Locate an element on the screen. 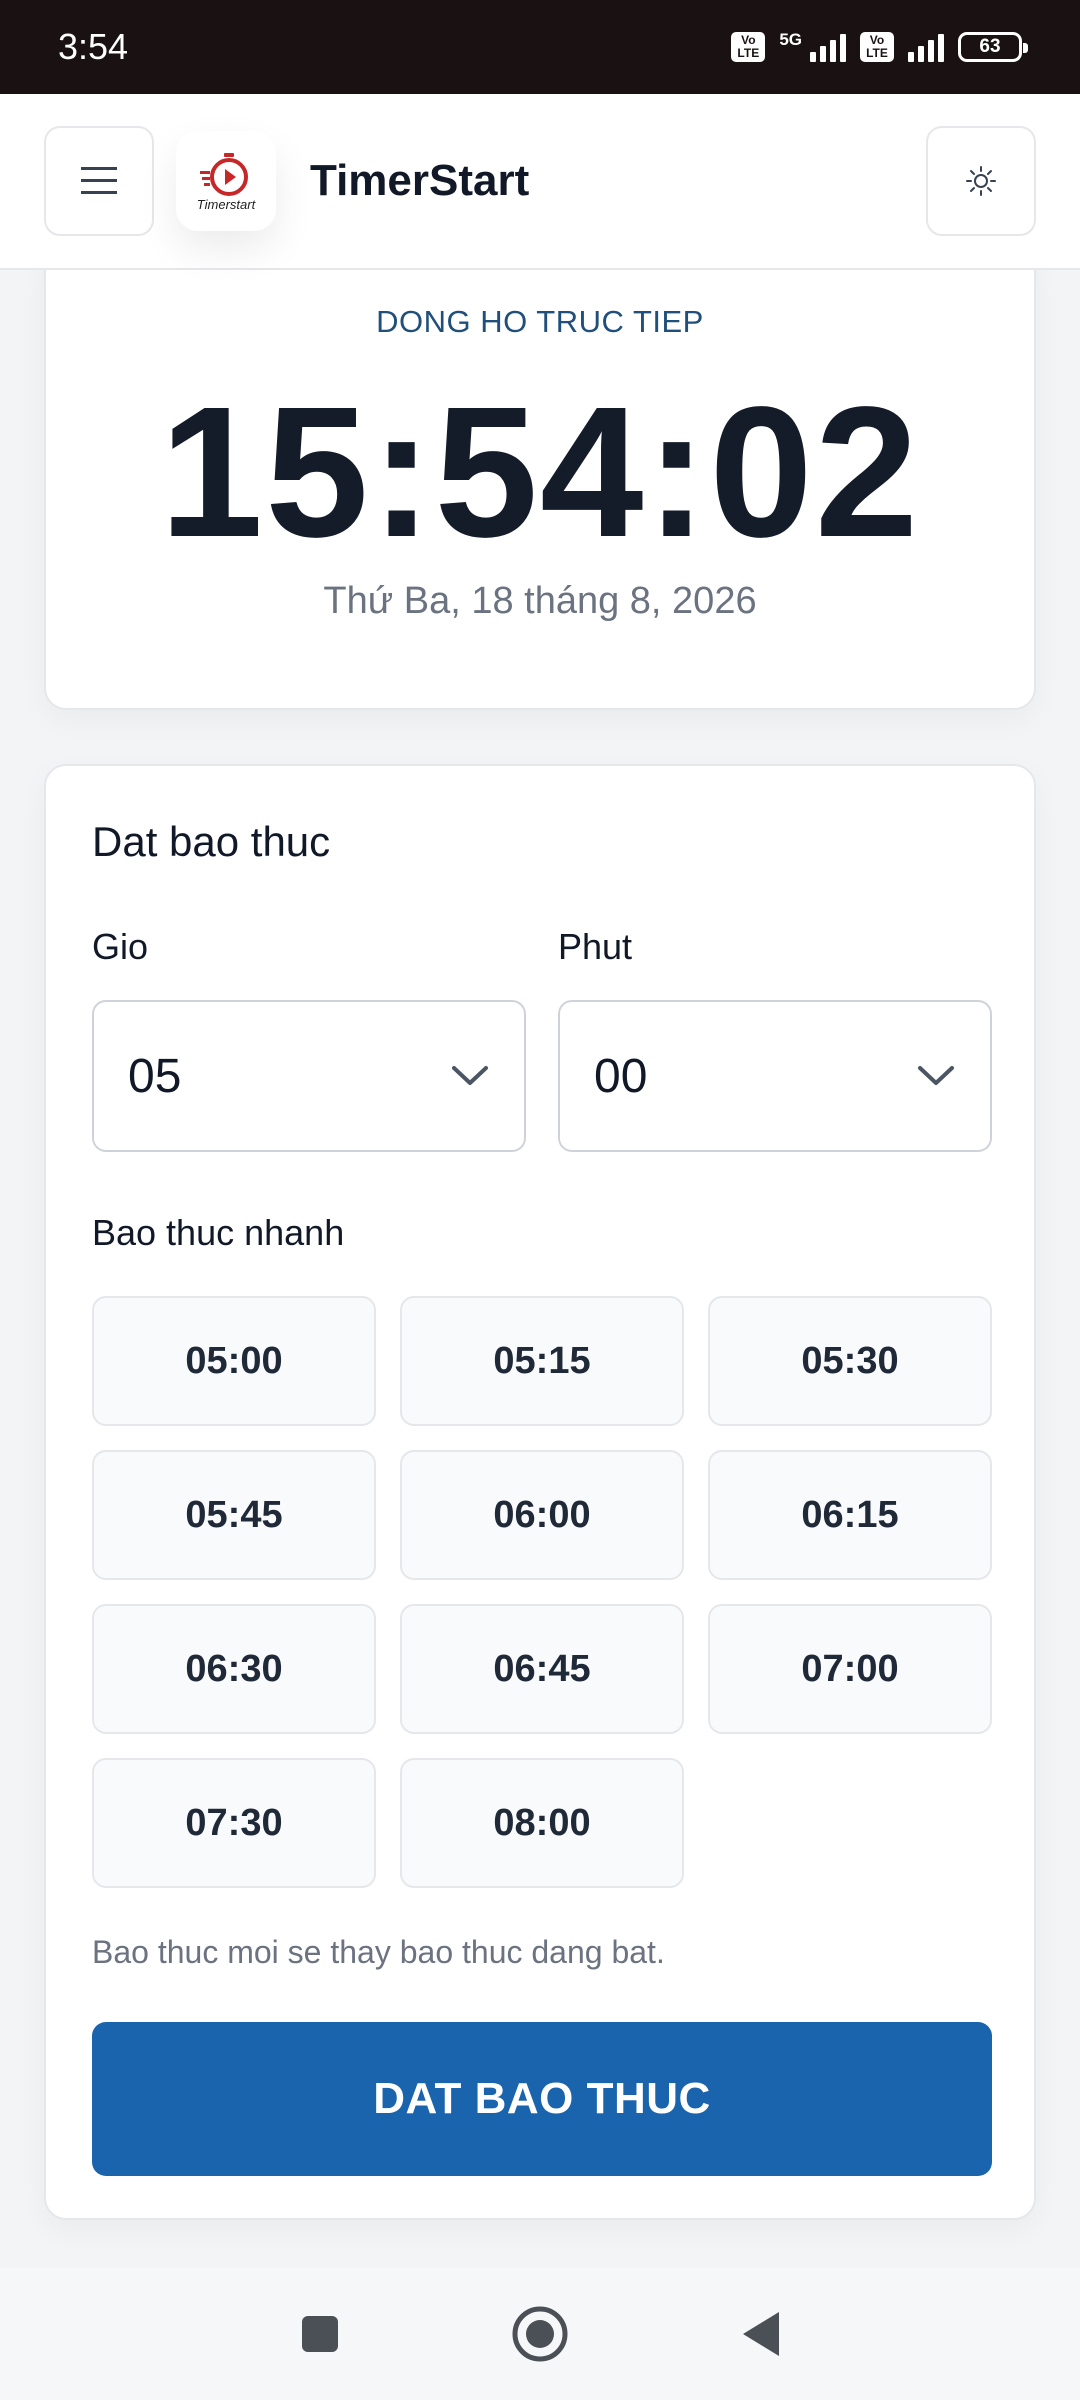 The height and width of the screenshot is (2400, 1080). alarm-title: Dat bao thuc is located at coordinates (211, 841).